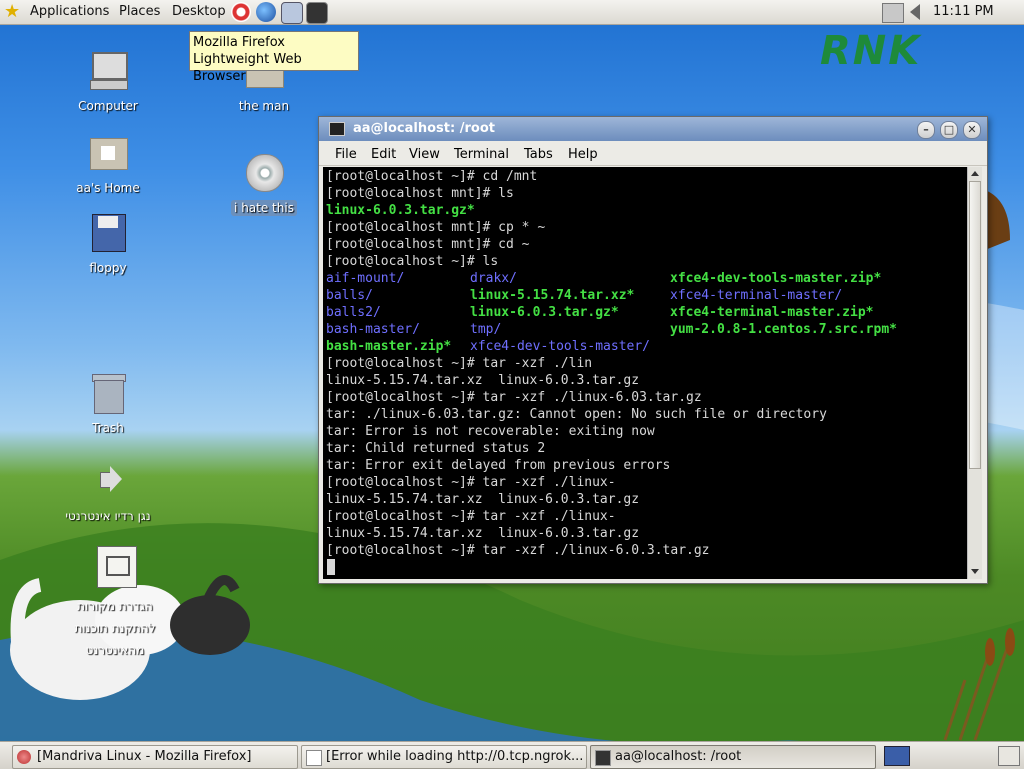 The width and height of the screenshot is (1024, 769). Describe the element at coordinates (412, 261) in the screenshot. I see `terminal-line: [root@localhost ~]# ls` at that location.